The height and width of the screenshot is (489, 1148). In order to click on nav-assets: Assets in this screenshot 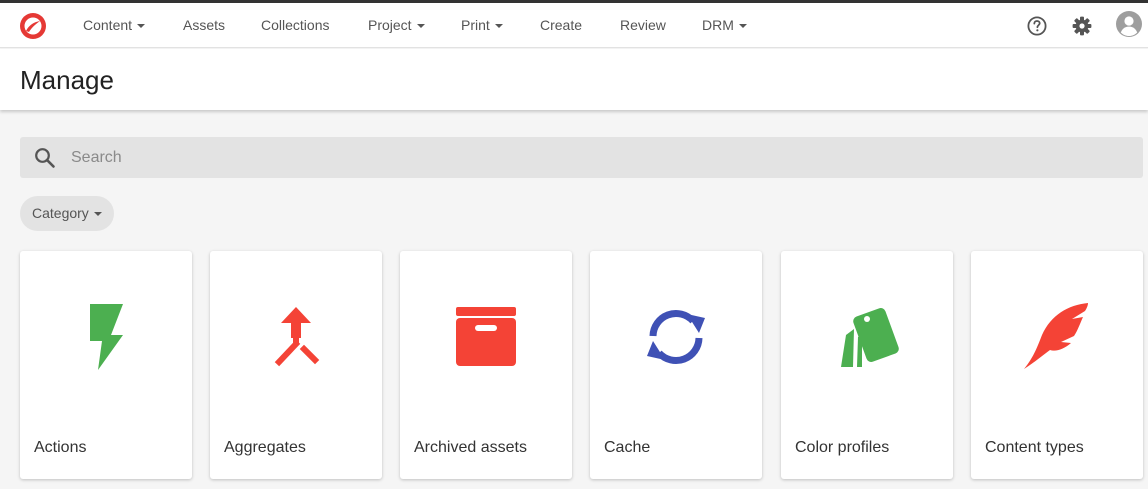, I will do `click(204, 25)`.